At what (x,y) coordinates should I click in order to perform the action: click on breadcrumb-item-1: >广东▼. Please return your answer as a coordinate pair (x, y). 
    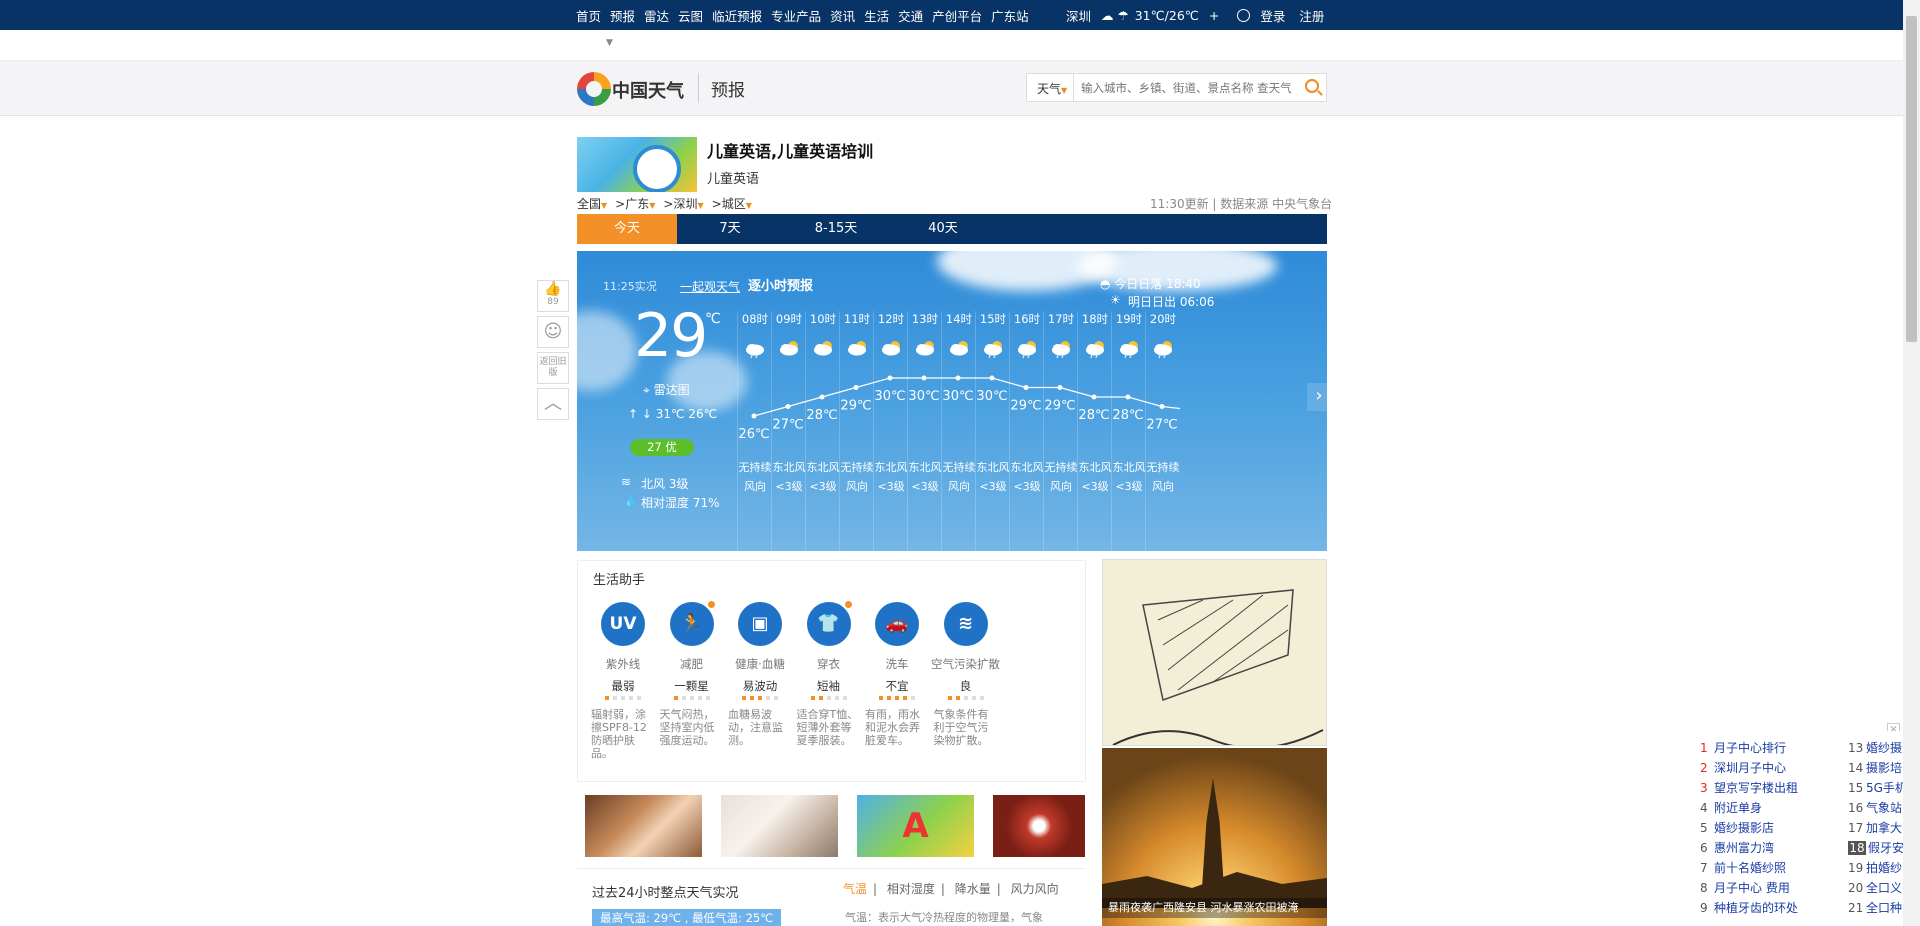
    Looking at the image, I should click on (635, 203).